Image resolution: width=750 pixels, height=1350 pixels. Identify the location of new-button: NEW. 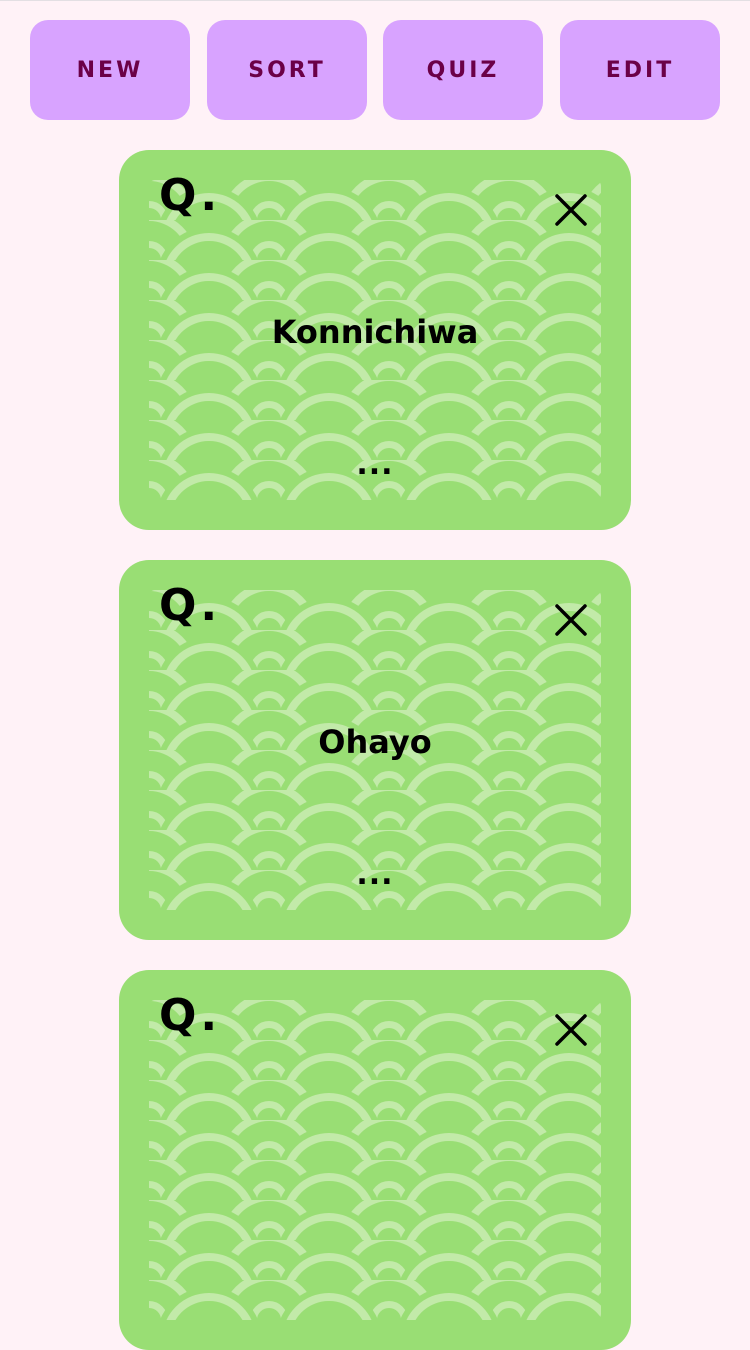
(110, 70).